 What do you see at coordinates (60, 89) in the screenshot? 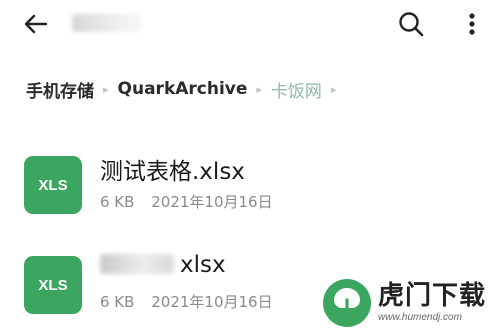
I see `breadcrumb-item-storage: 手机存储` at bounding box center [60, 89].